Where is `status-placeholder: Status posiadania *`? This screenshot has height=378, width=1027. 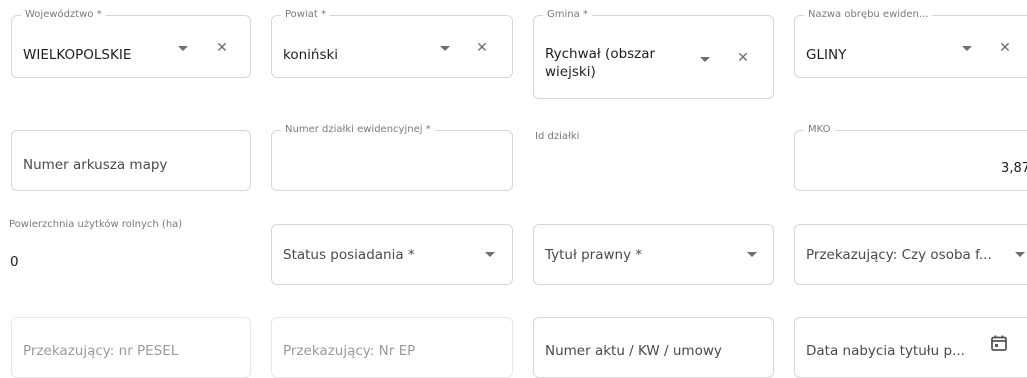
status-placeholder: Status posiadania * is located at coordinates (349, 255).